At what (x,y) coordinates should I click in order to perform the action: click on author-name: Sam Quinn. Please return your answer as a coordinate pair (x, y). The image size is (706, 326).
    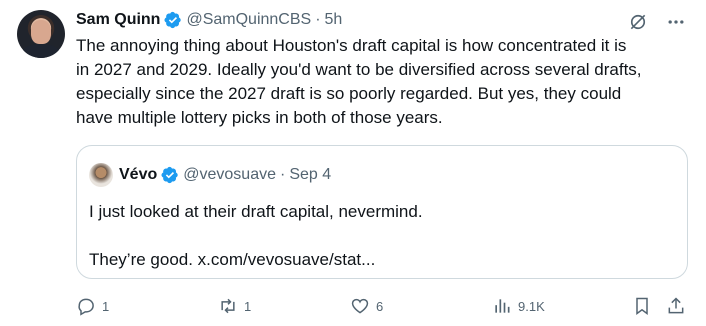
    Looking at the image, I should click on (118, 20).